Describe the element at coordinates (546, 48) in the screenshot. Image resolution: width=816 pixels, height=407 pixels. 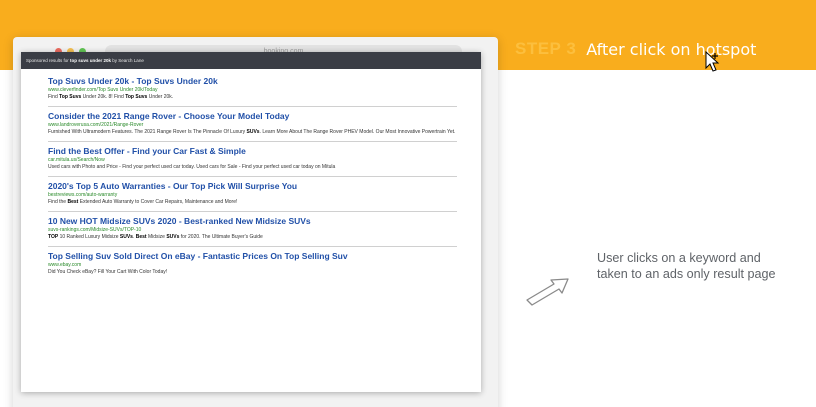
I see `step-number: STEP 3` at that location.